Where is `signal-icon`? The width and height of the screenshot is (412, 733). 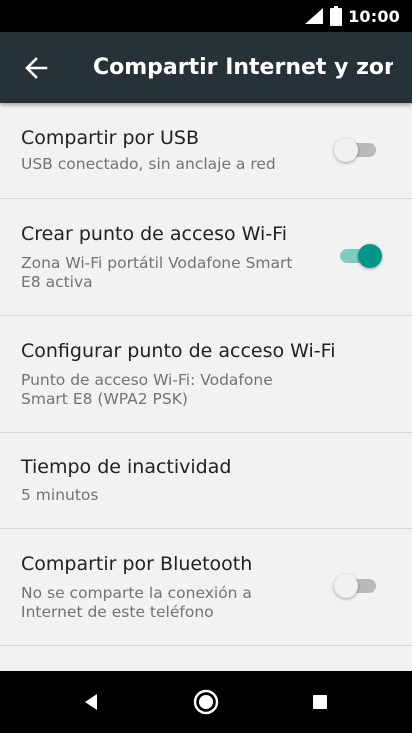 signal-icon is located at coordinates (314, 16).